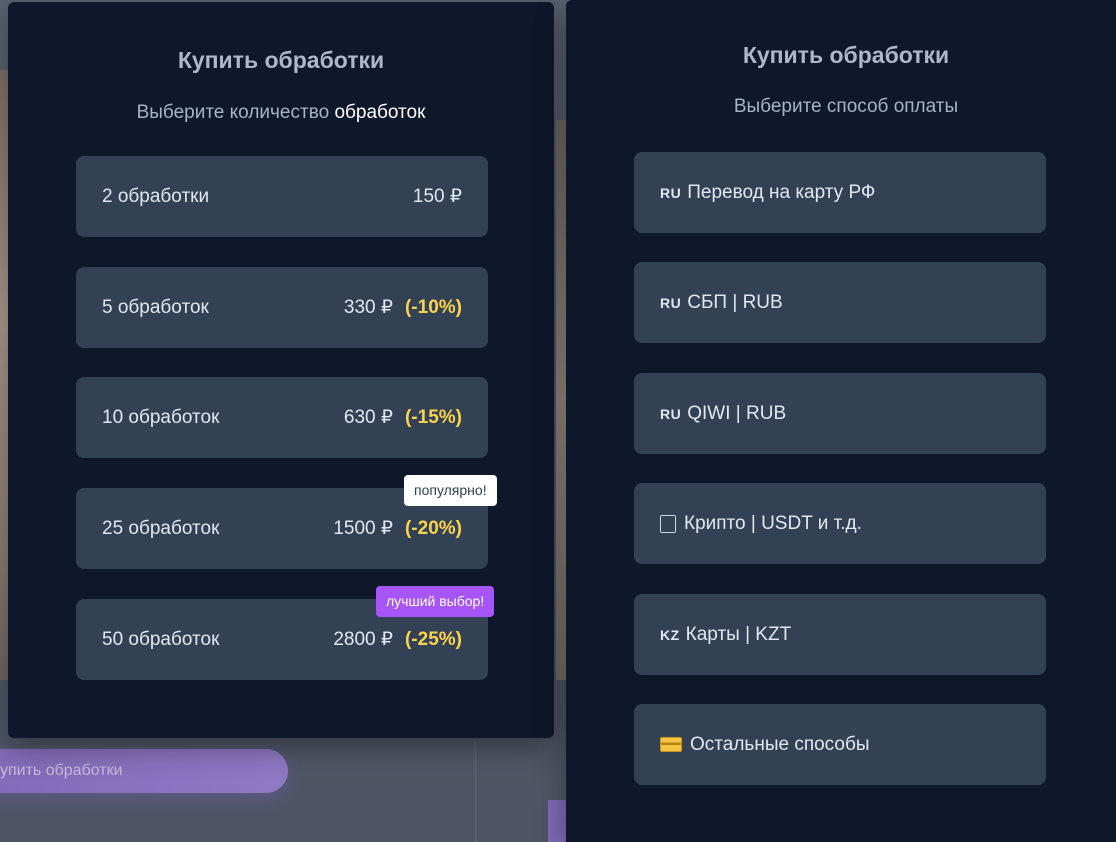 The image size is (1116, 842). I want to click on payment-method-crypto: Крипто | USDT и т.д., so click(840, 523).